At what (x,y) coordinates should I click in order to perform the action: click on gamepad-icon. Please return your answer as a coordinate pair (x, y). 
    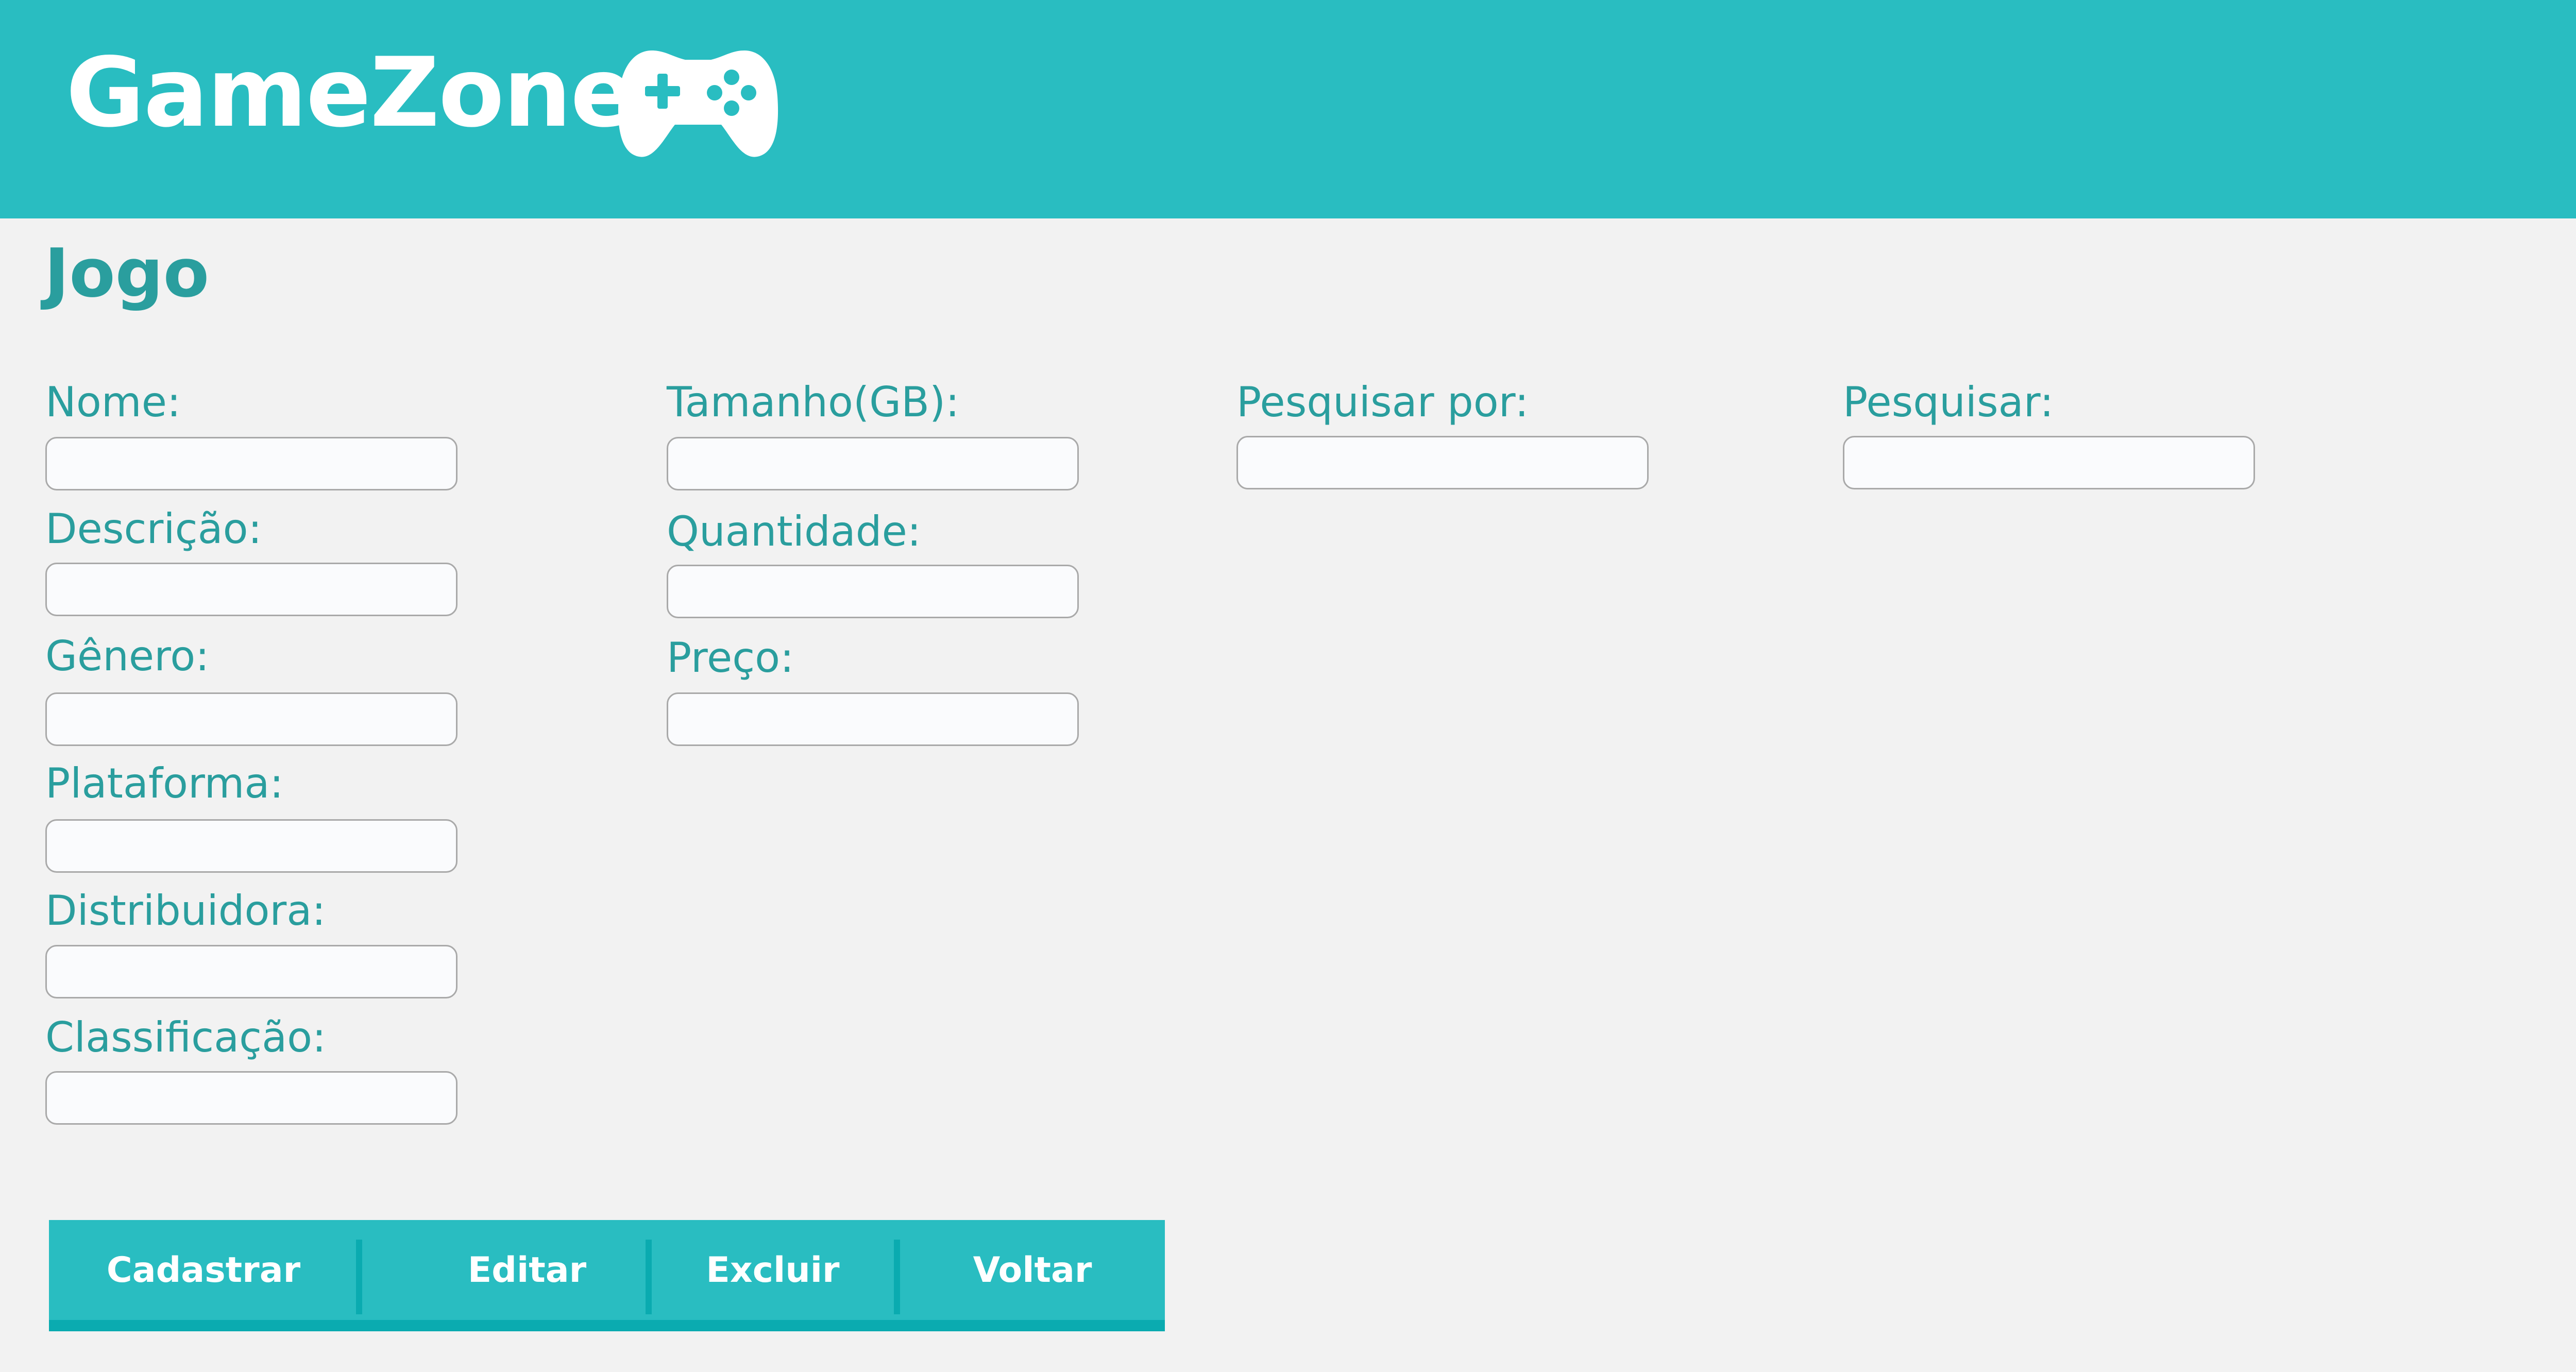
    Looking at the image, I should click on (698, 104).